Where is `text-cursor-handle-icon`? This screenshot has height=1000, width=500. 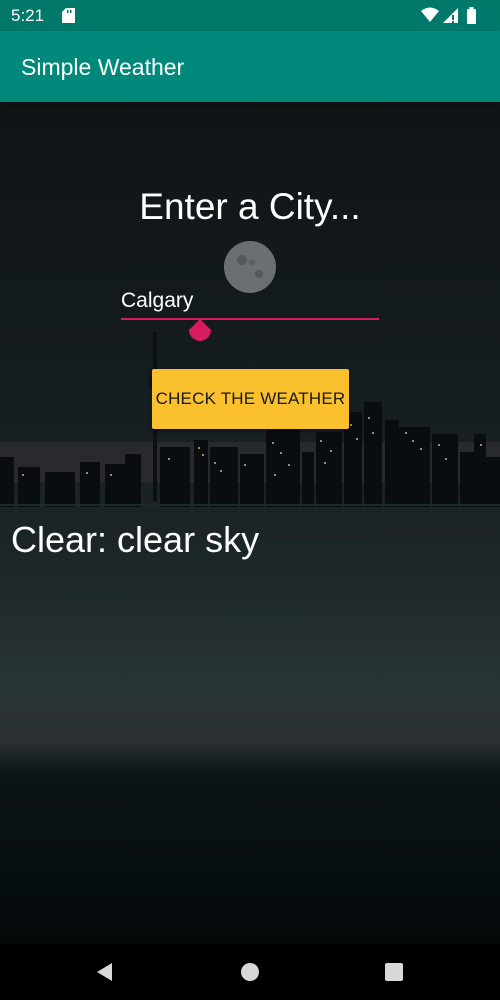
text-cursor-handle-icon is located at coordinates (200, 332).